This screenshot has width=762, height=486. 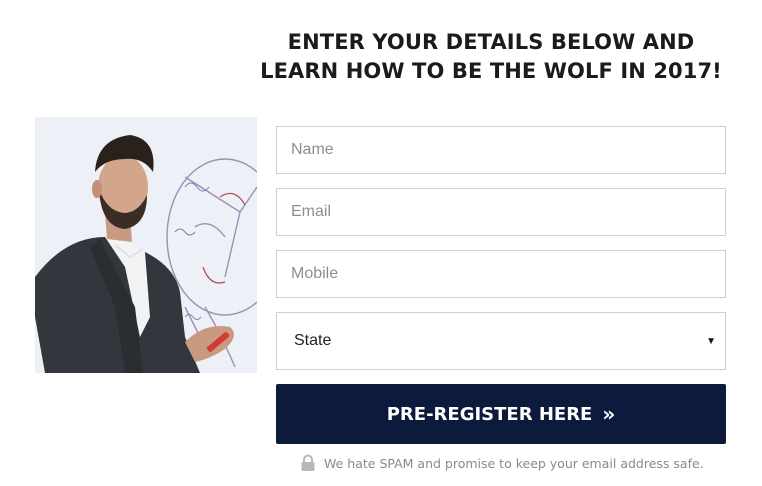 I want to click on double-chevron-right-icon: », so click(x=609, y=414).